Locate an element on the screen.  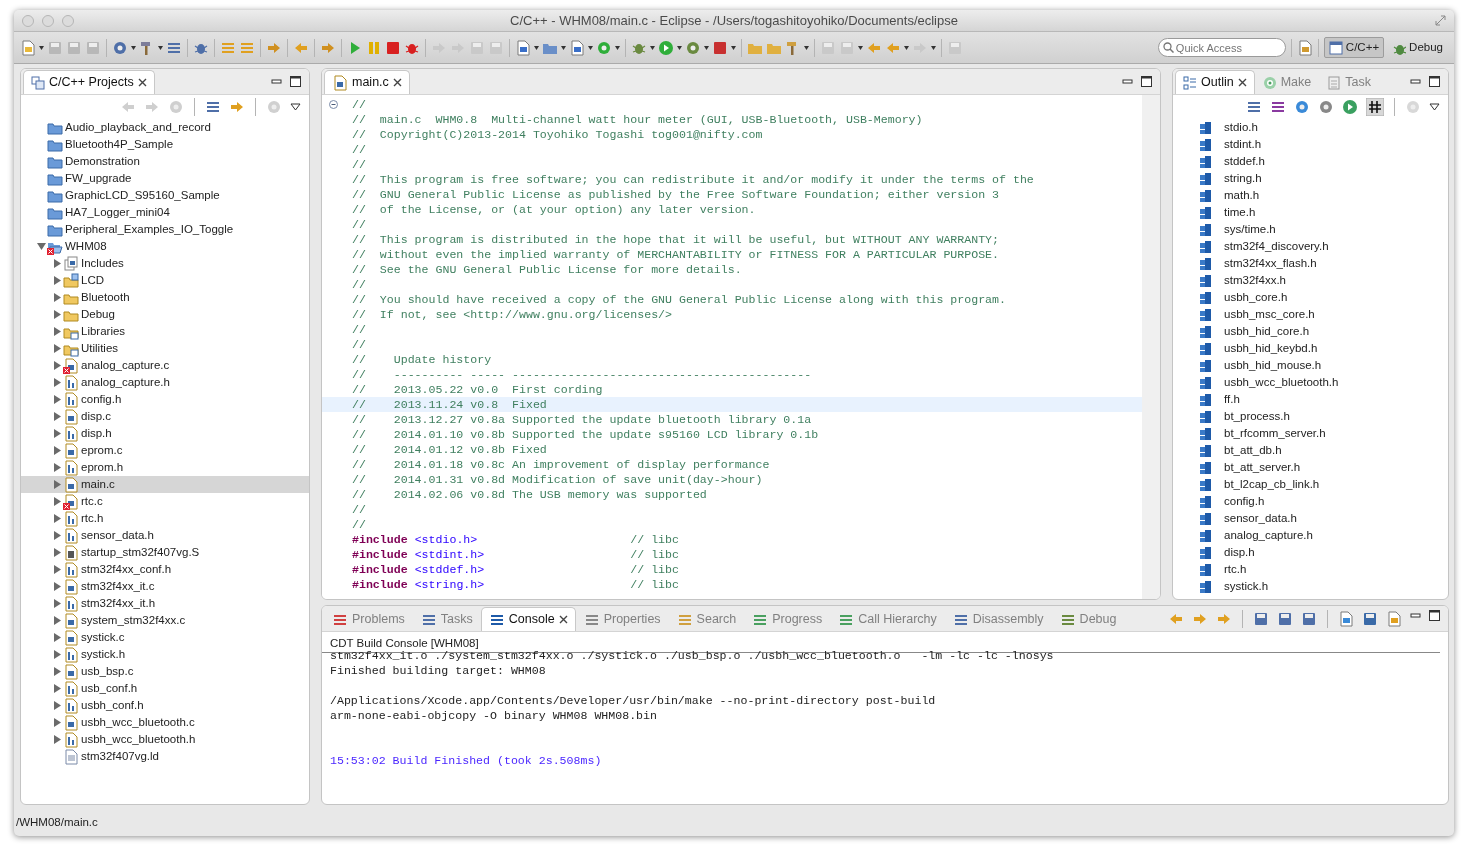
tree-row: HA7_Logger_mini04 is located at coordinates (165, 212).